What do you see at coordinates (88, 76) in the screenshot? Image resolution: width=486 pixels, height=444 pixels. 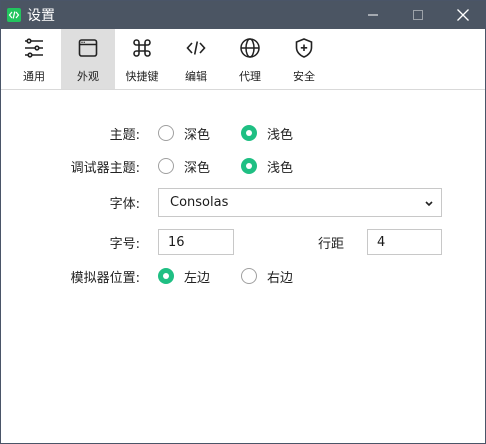 I see `tab-appearance-label: 外观` at bounding box center [88, 76].